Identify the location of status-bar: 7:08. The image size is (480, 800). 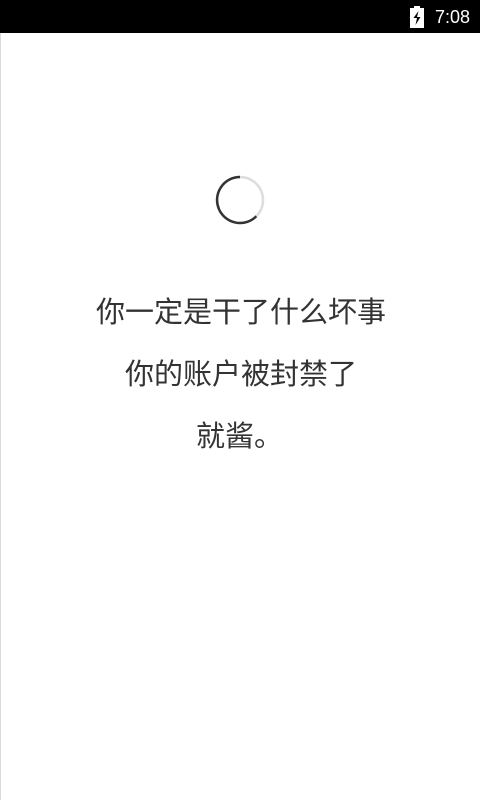
(240, 16).